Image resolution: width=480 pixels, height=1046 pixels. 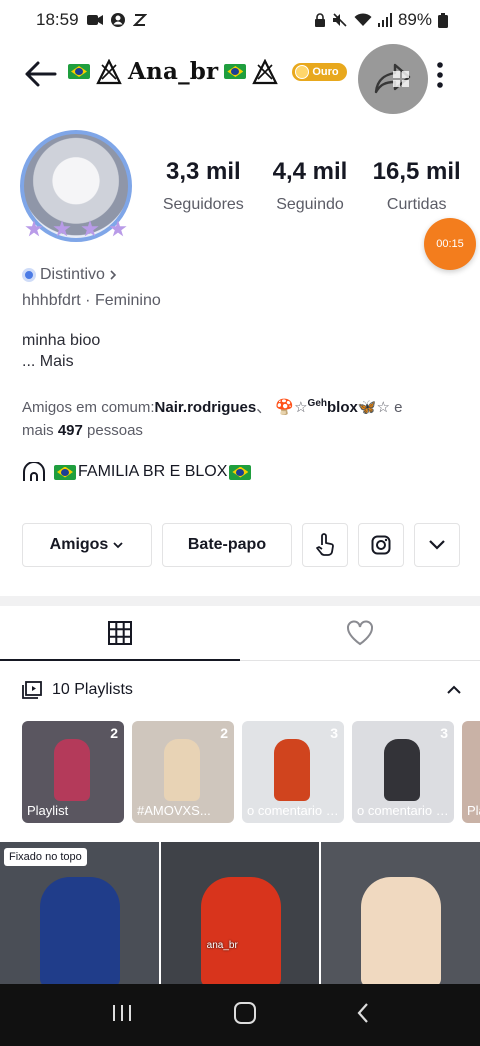 I want to click on chat-button-label: Bate-papo, so click(x=227, y=544).